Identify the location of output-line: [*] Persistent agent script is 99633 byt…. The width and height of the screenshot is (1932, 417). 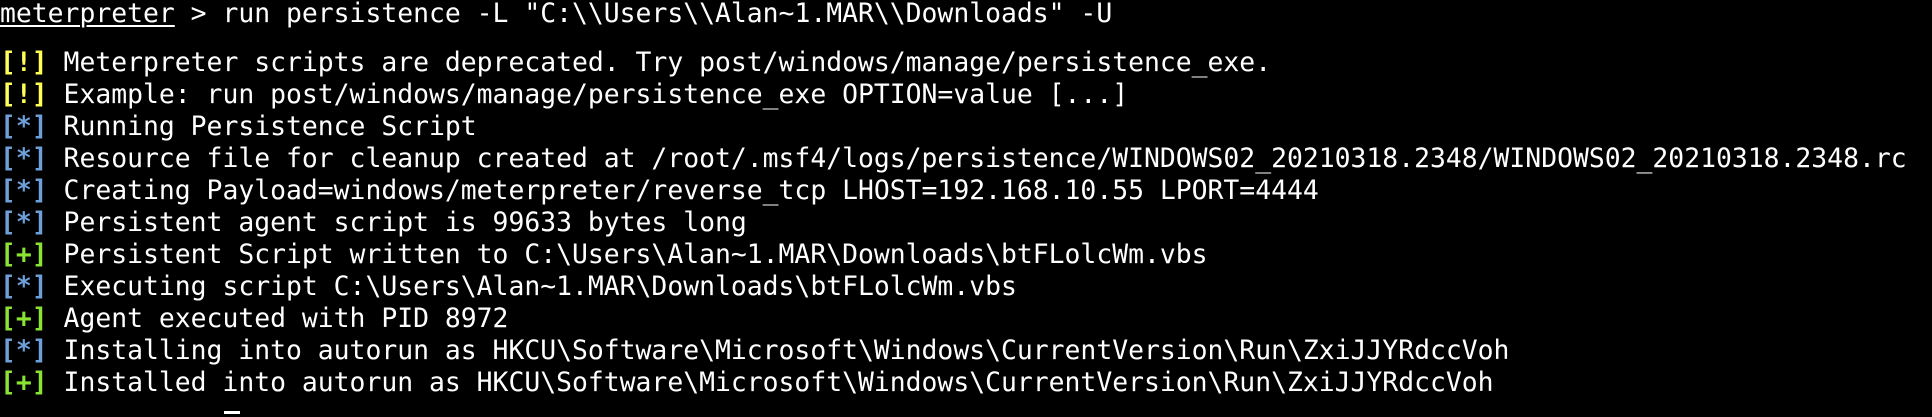
(373, 223).